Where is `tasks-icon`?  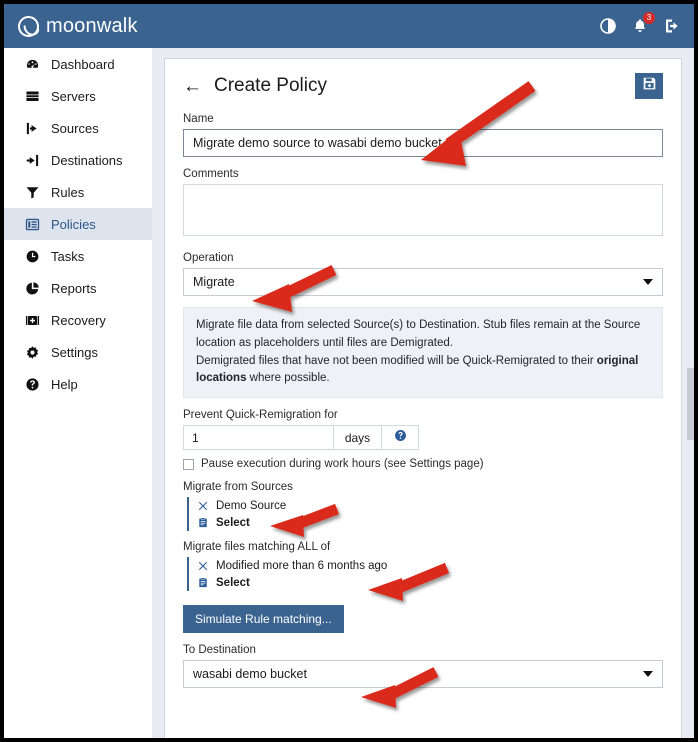
tasks-icon is located at coordinates (32, 256).